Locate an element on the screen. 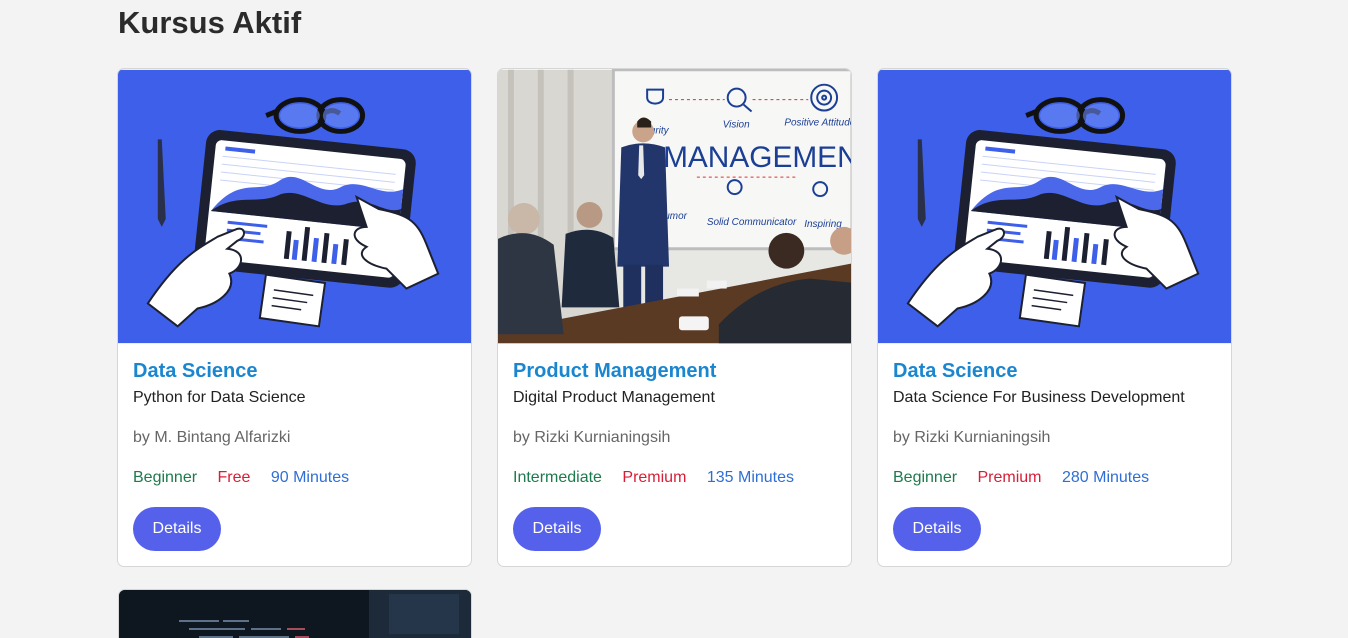  whiteboard-word: Solid Communicator is located at coordinates (752, 222).